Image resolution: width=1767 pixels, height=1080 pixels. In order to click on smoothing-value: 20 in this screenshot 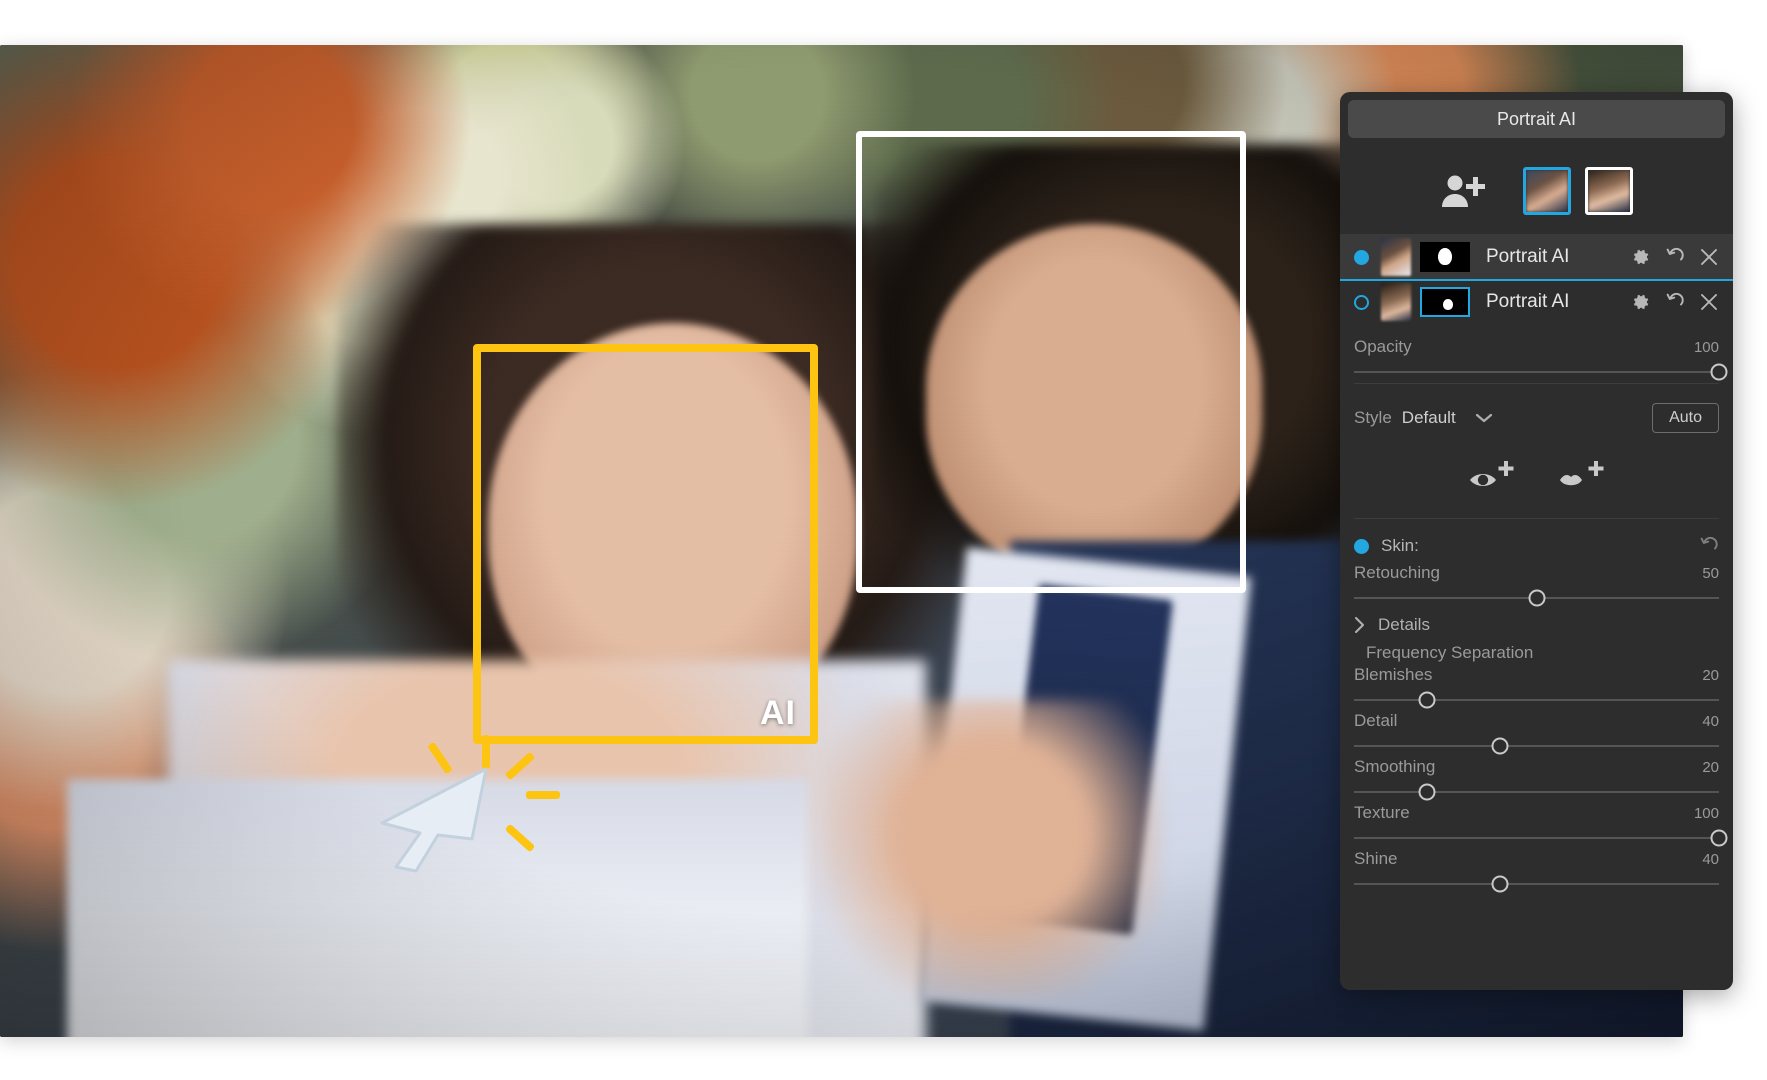, I will do `click(1710, 767)`.